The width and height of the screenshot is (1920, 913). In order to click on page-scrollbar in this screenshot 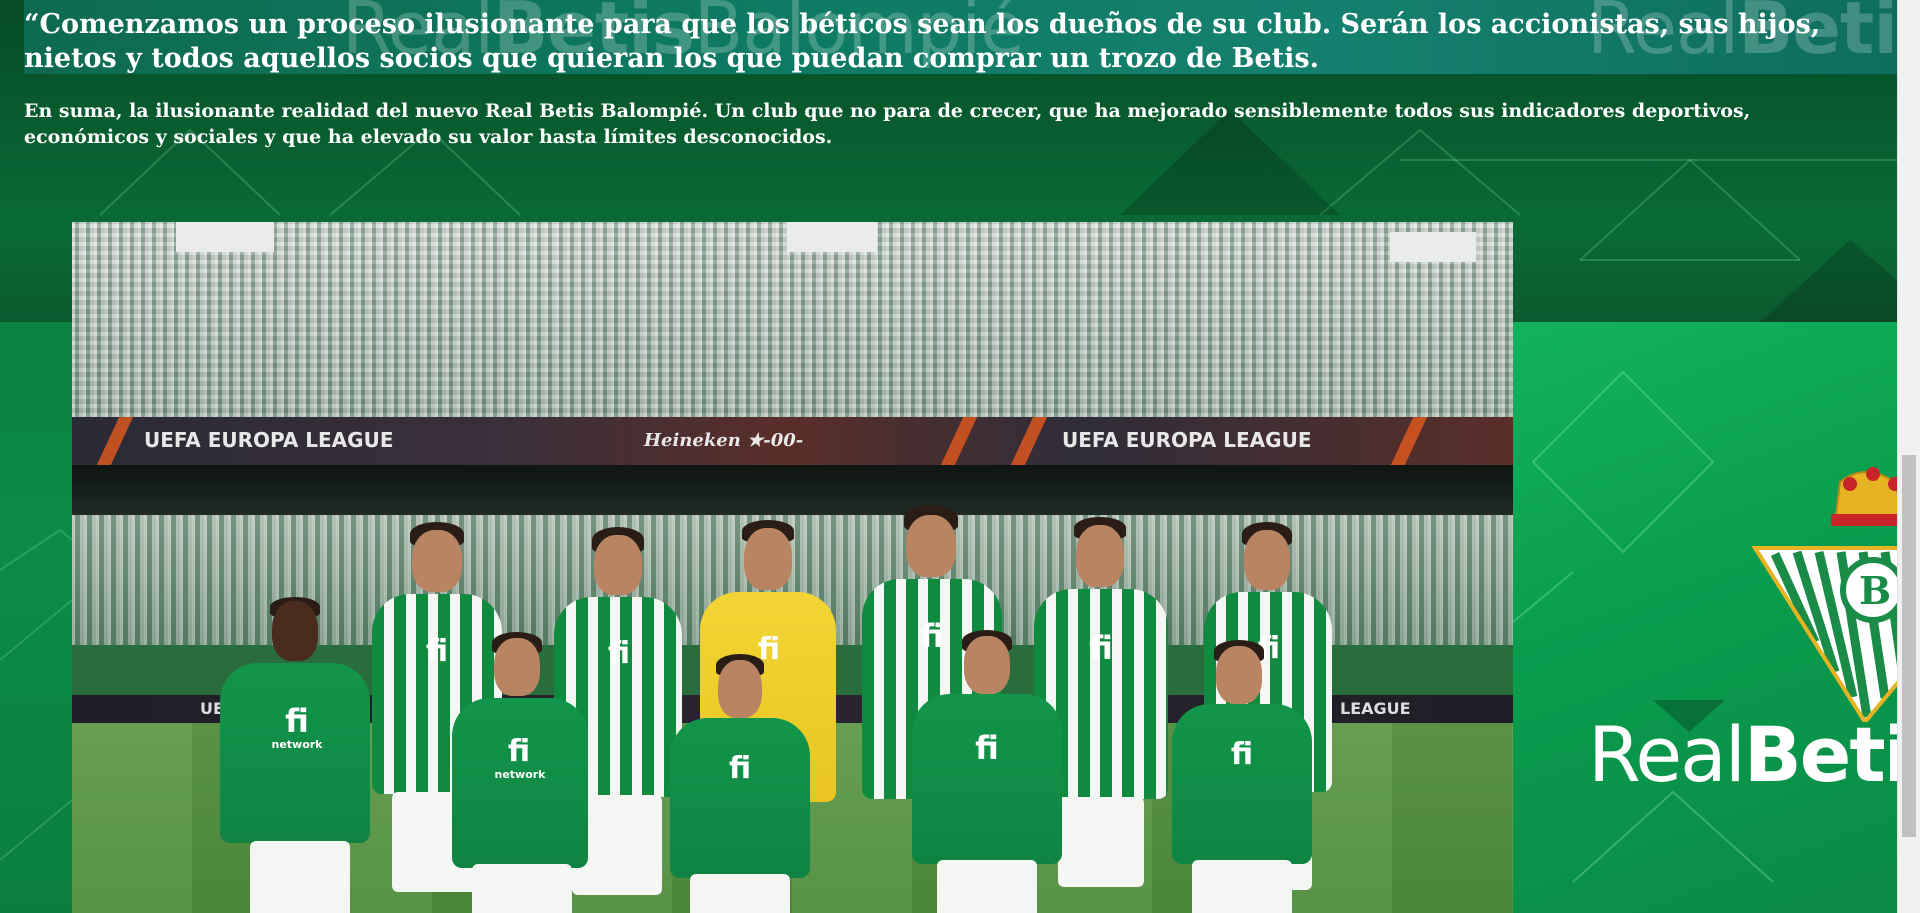, I will do `click(1908, 456)`.